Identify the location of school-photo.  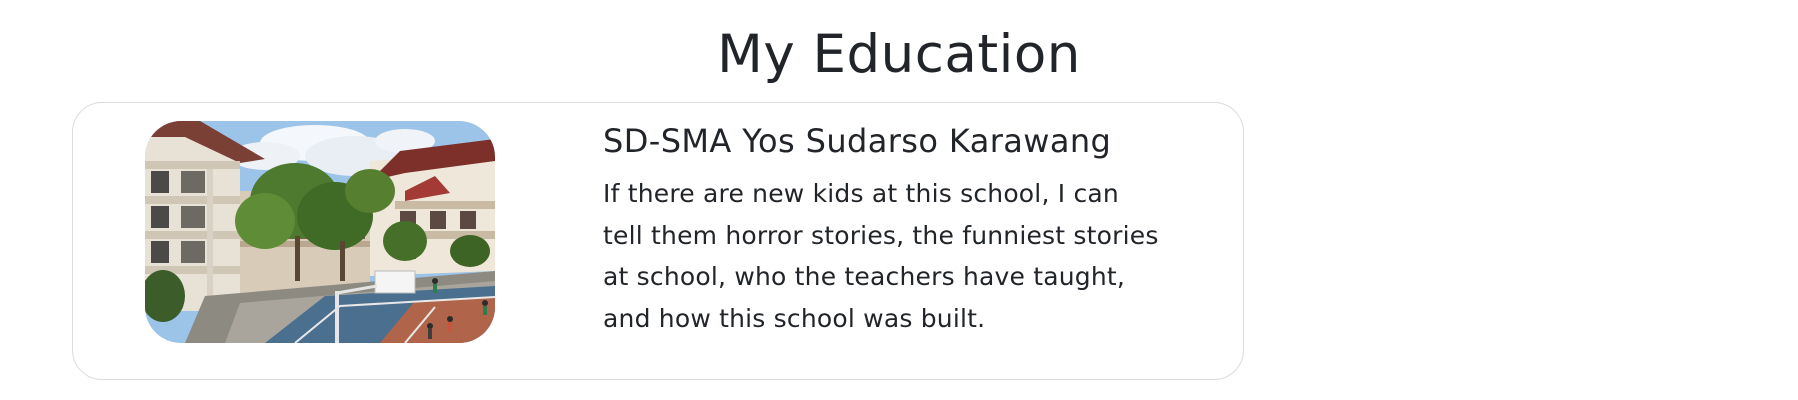
(320, 232).